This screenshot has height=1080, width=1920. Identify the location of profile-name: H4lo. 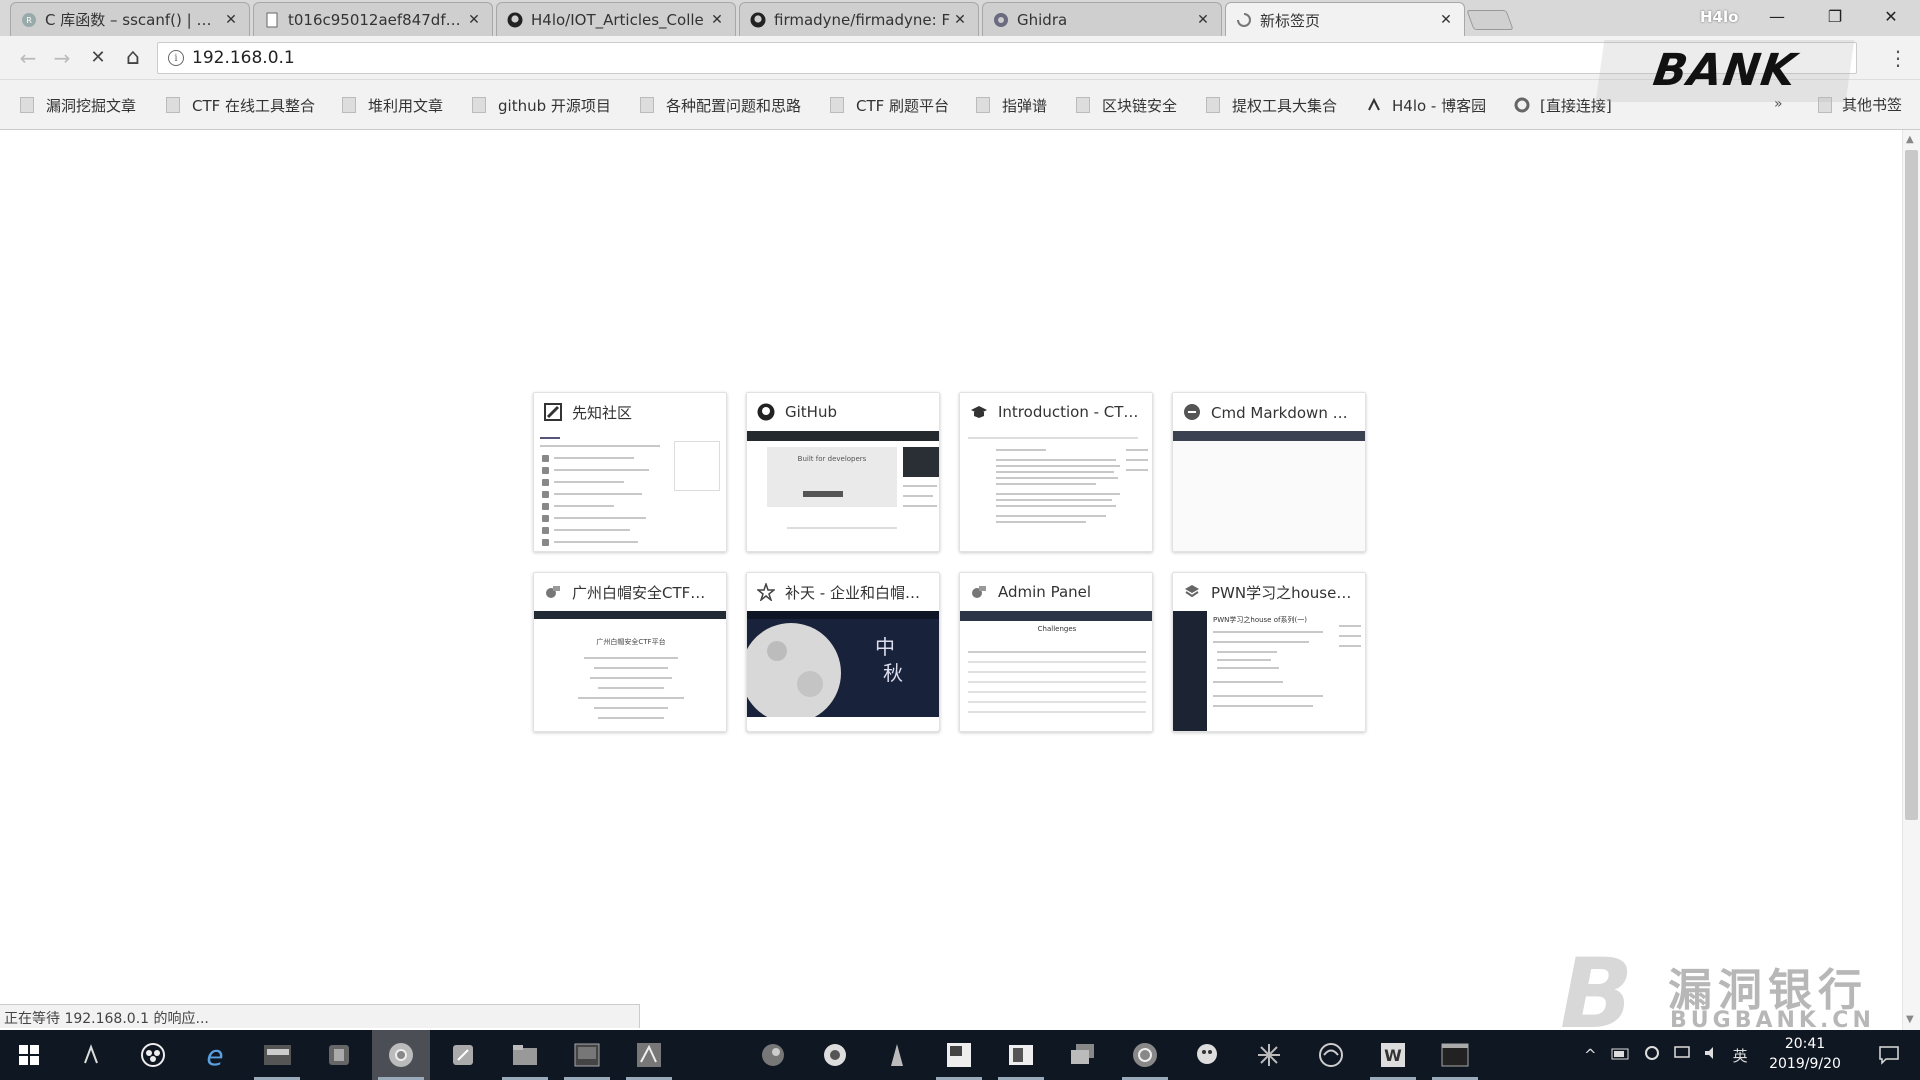
(1719, 17).